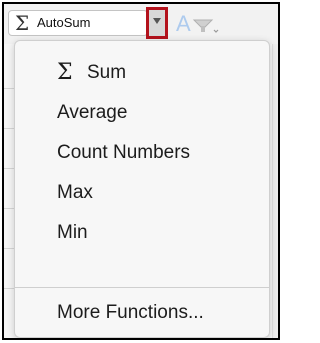 Image resolution: width=320 pixels, height=343 pixels. I want to click on editing-toolbar: Σ AutoSum A, so click(141, 24).